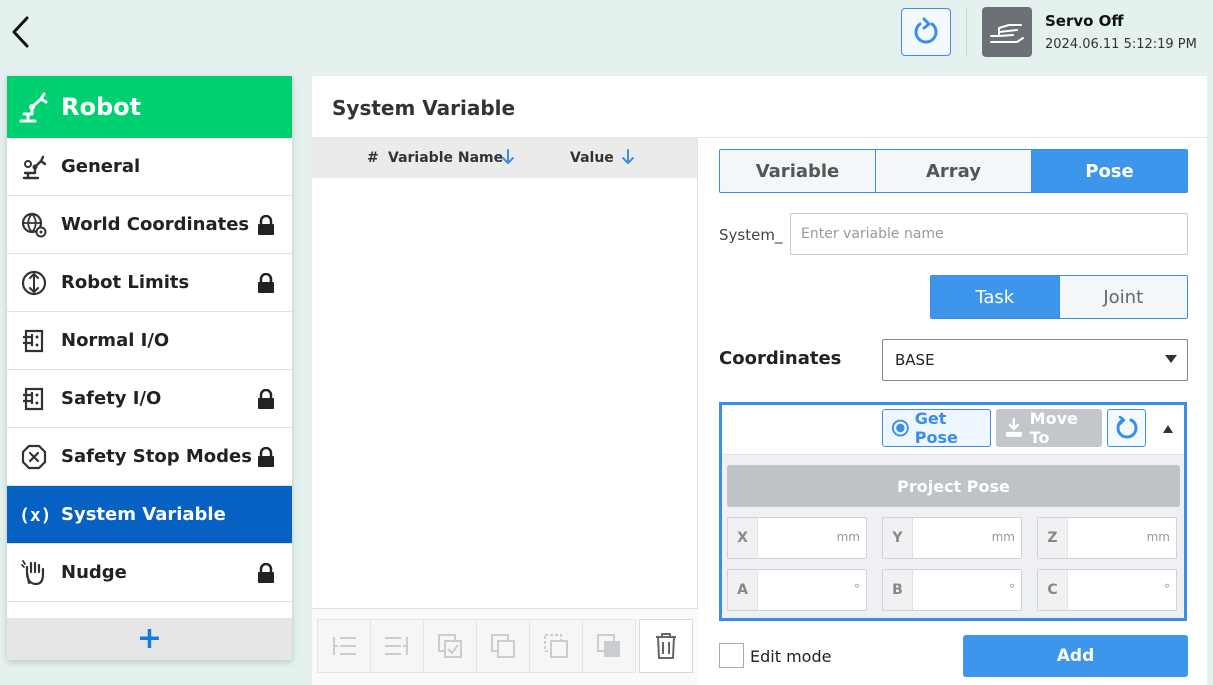 The width and height of the screenshot is (1213, 685). I want to click on column-header-variable-name: Variable Name, so click(445, 158).